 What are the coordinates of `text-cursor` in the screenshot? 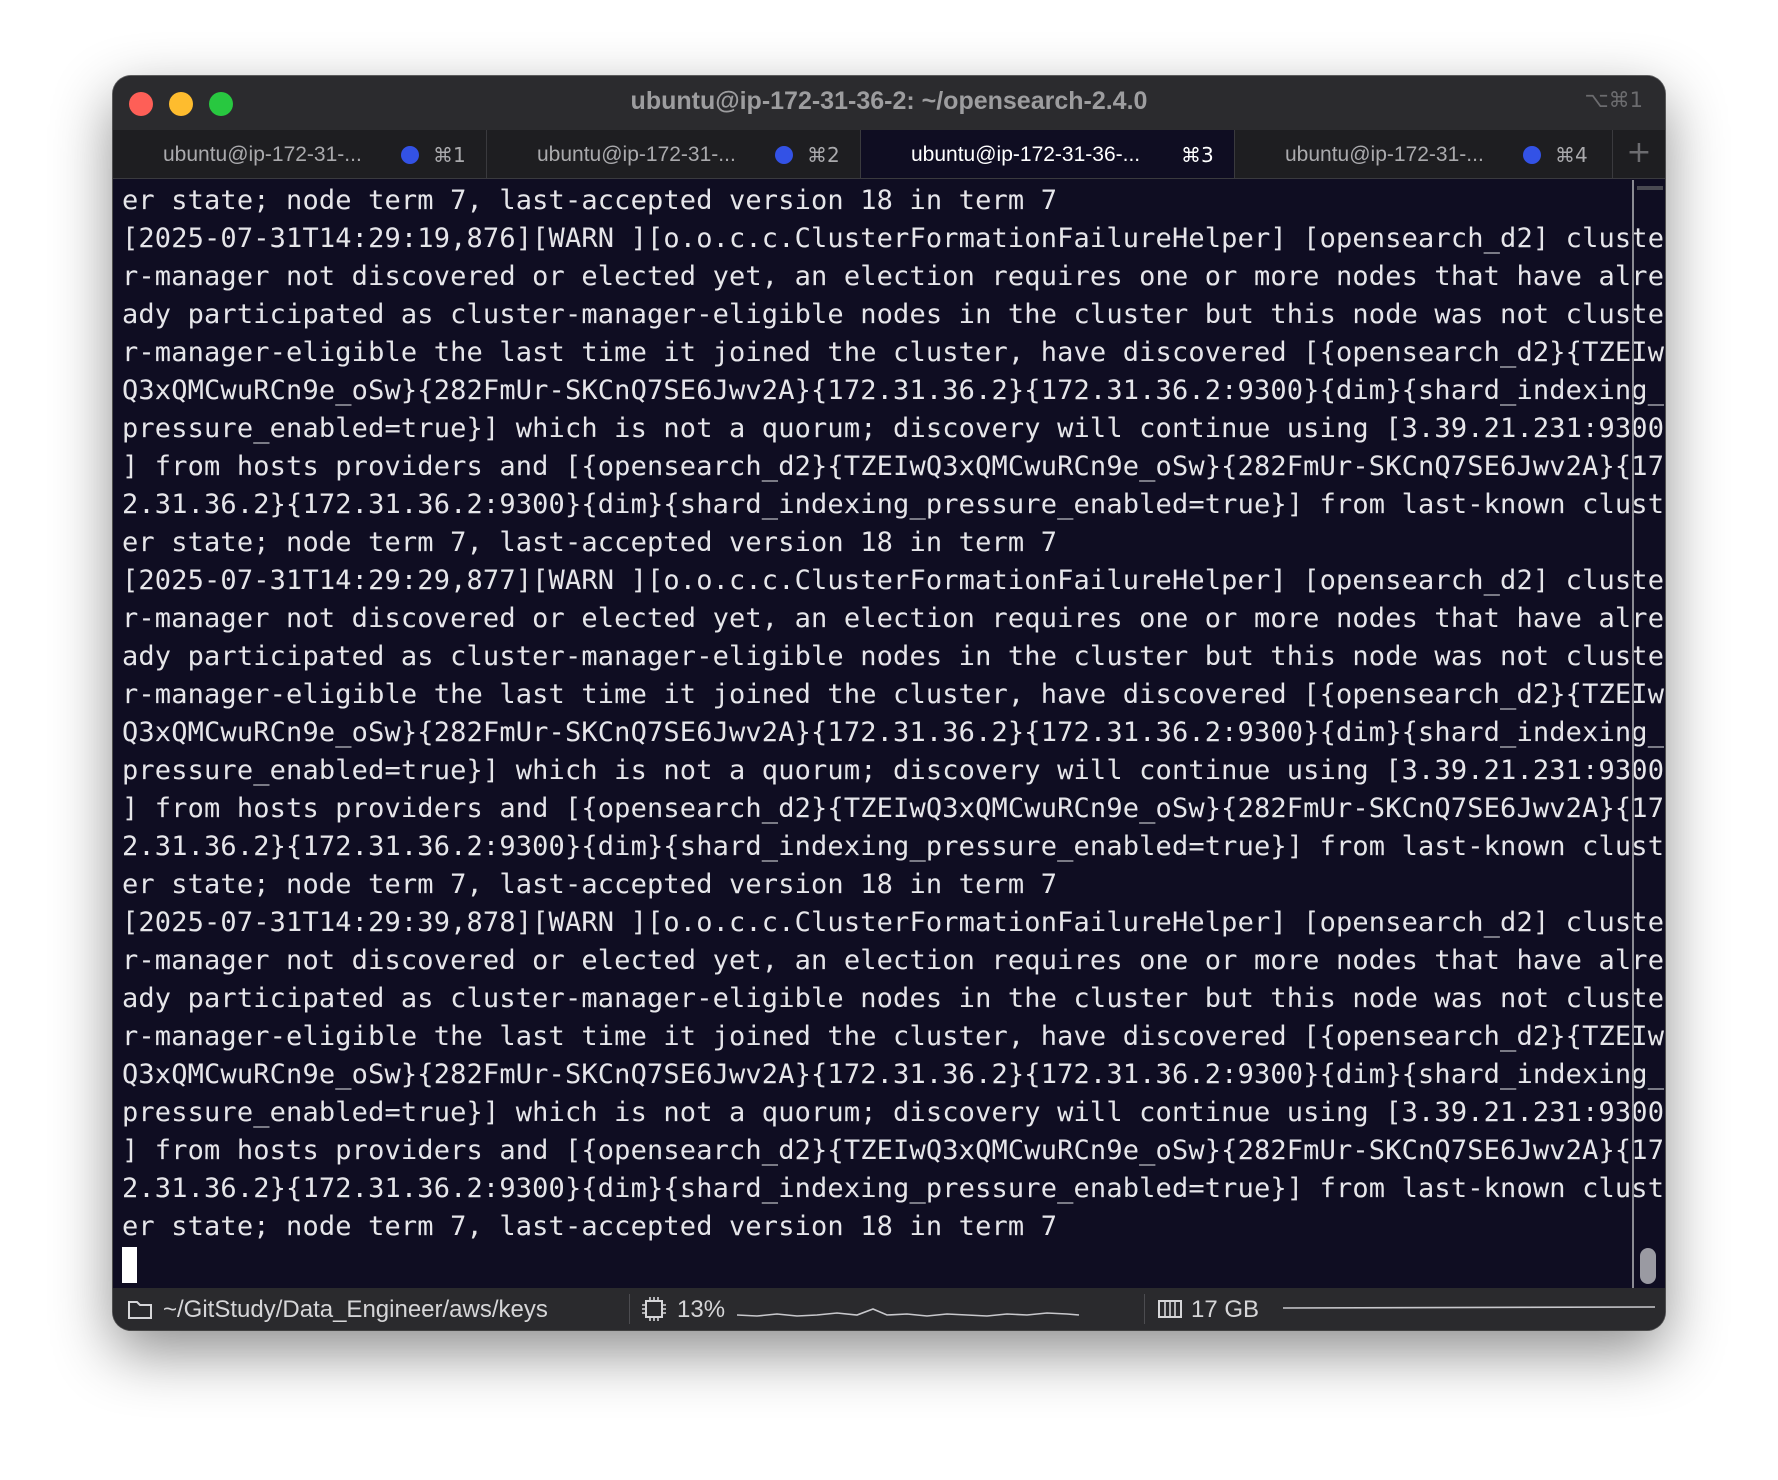 It's located at (129, 1265).